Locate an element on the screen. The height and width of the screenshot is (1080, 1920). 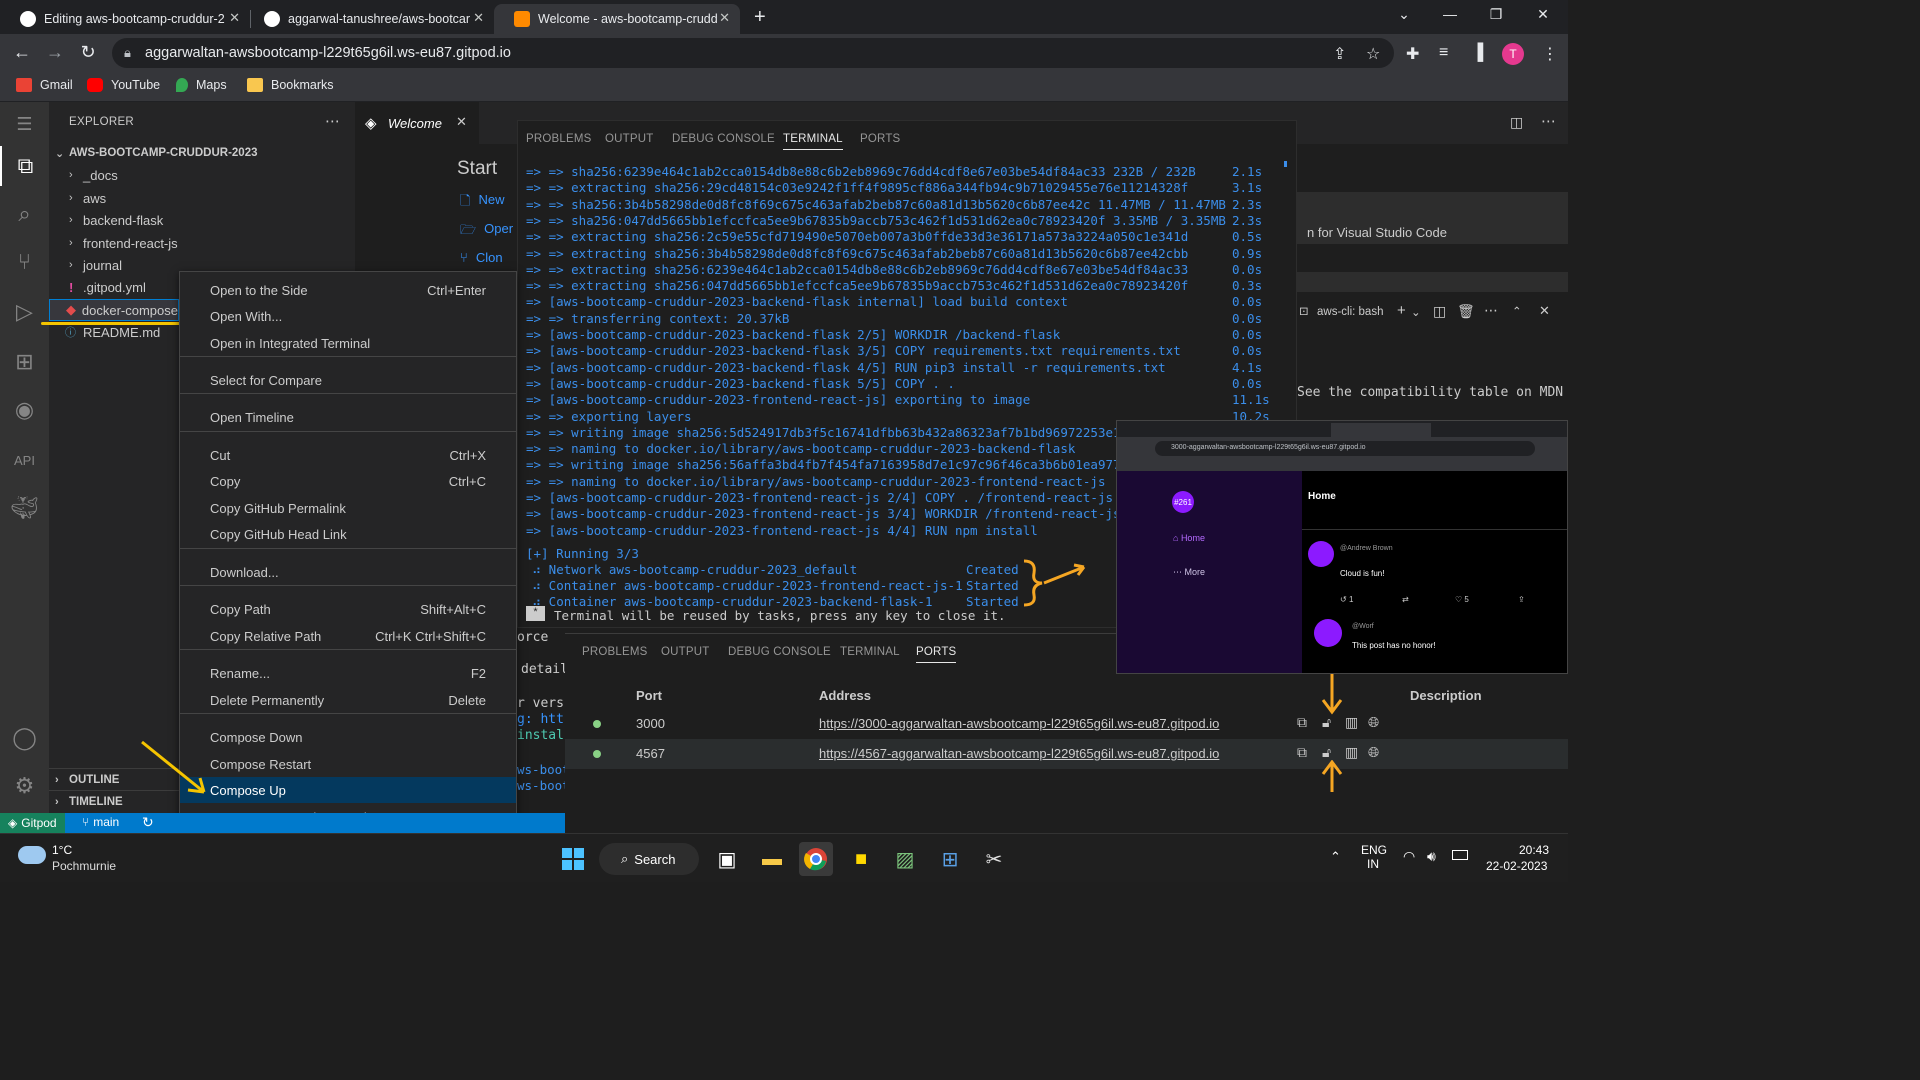
battery-icon is located at coordinates (1460, 855).